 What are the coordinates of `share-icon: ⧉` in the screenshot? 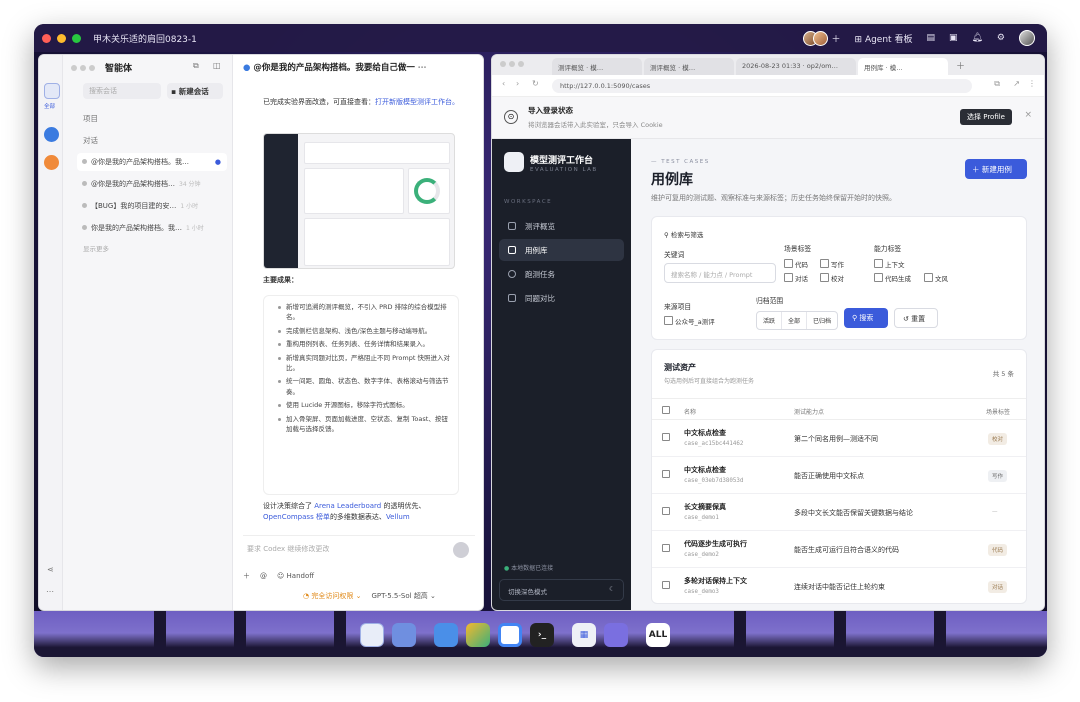 It's located at (997, 84).